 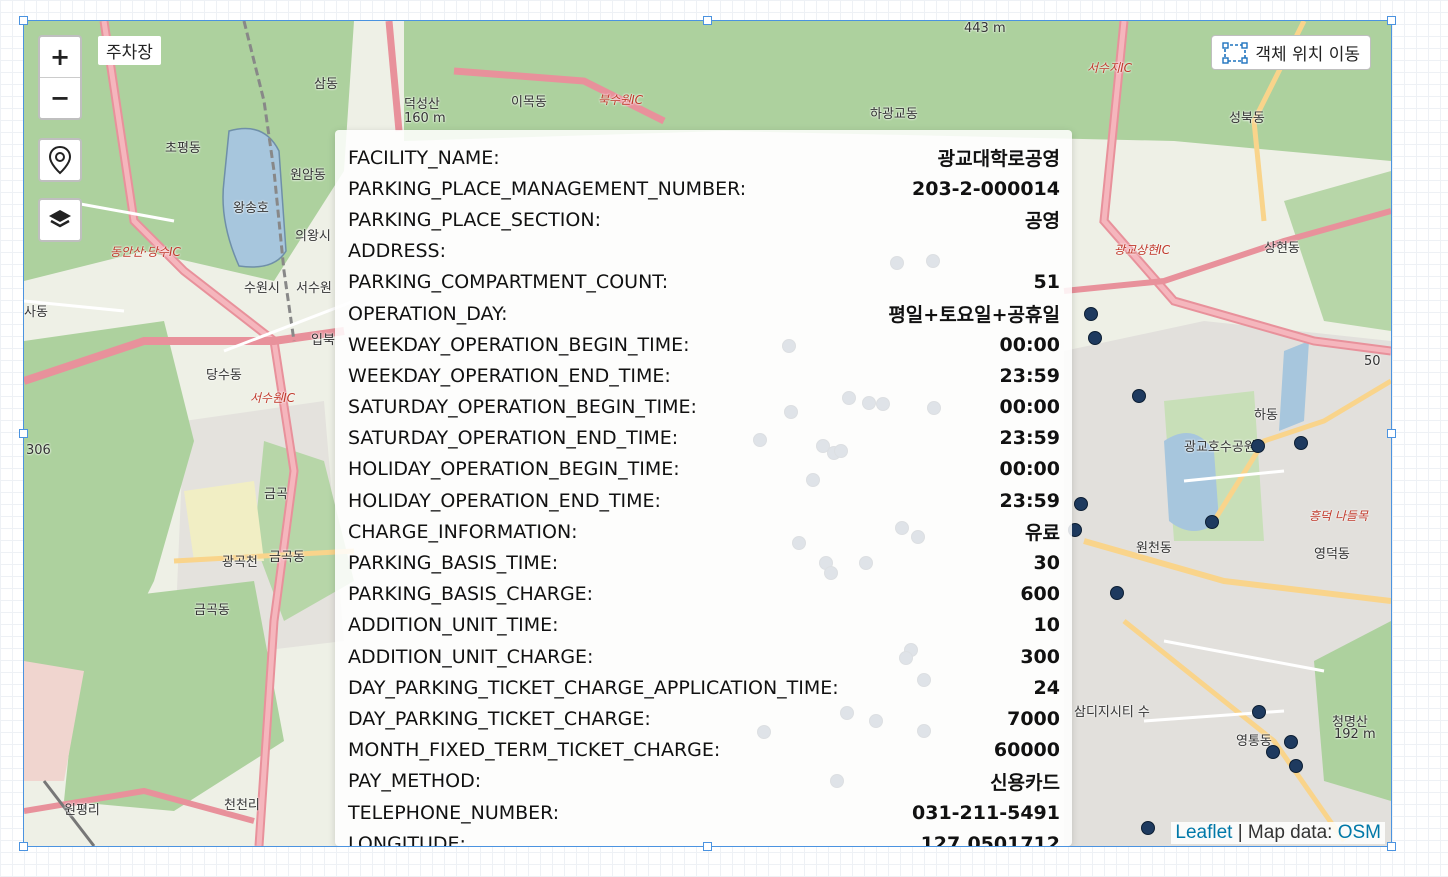 I want to click on map-place-label: 서수원, so click(x=314, y=288).